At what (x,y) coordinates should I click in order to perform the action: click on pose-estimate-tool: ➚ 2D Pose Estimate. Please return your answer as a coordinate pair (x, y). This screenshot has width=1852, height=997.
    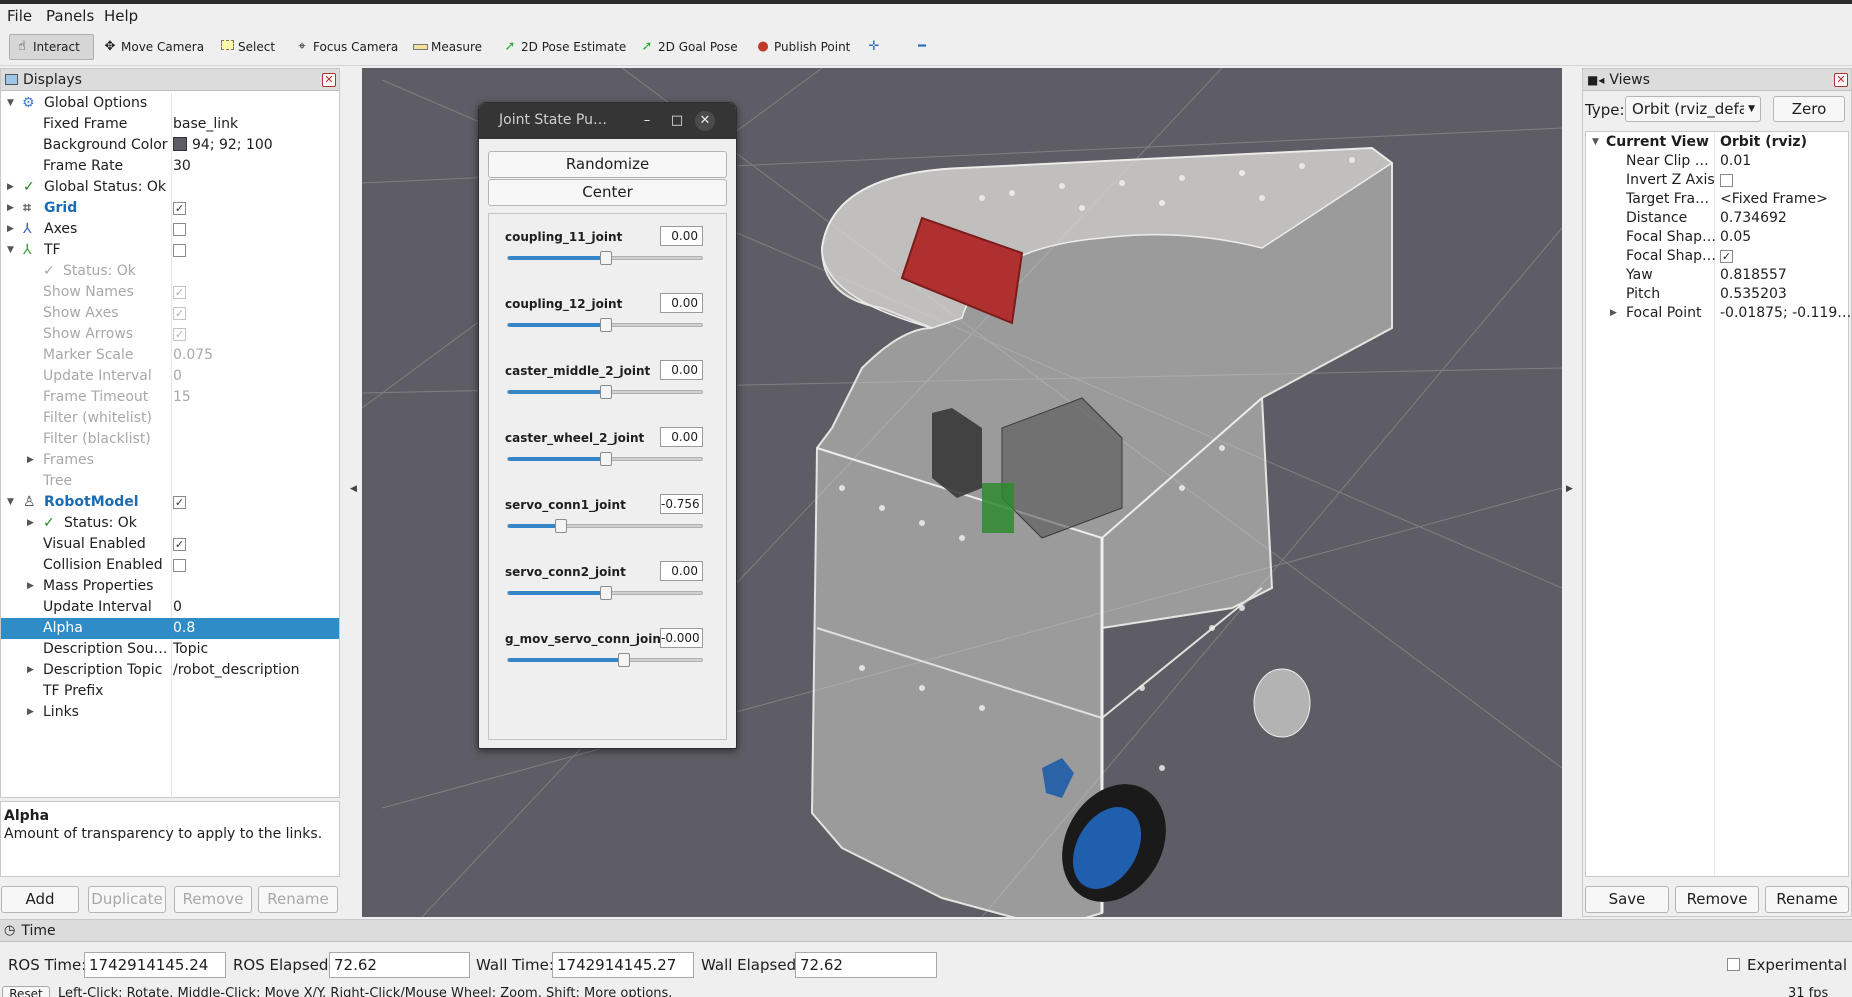
    Looking at the image, I should click on (564, 47).